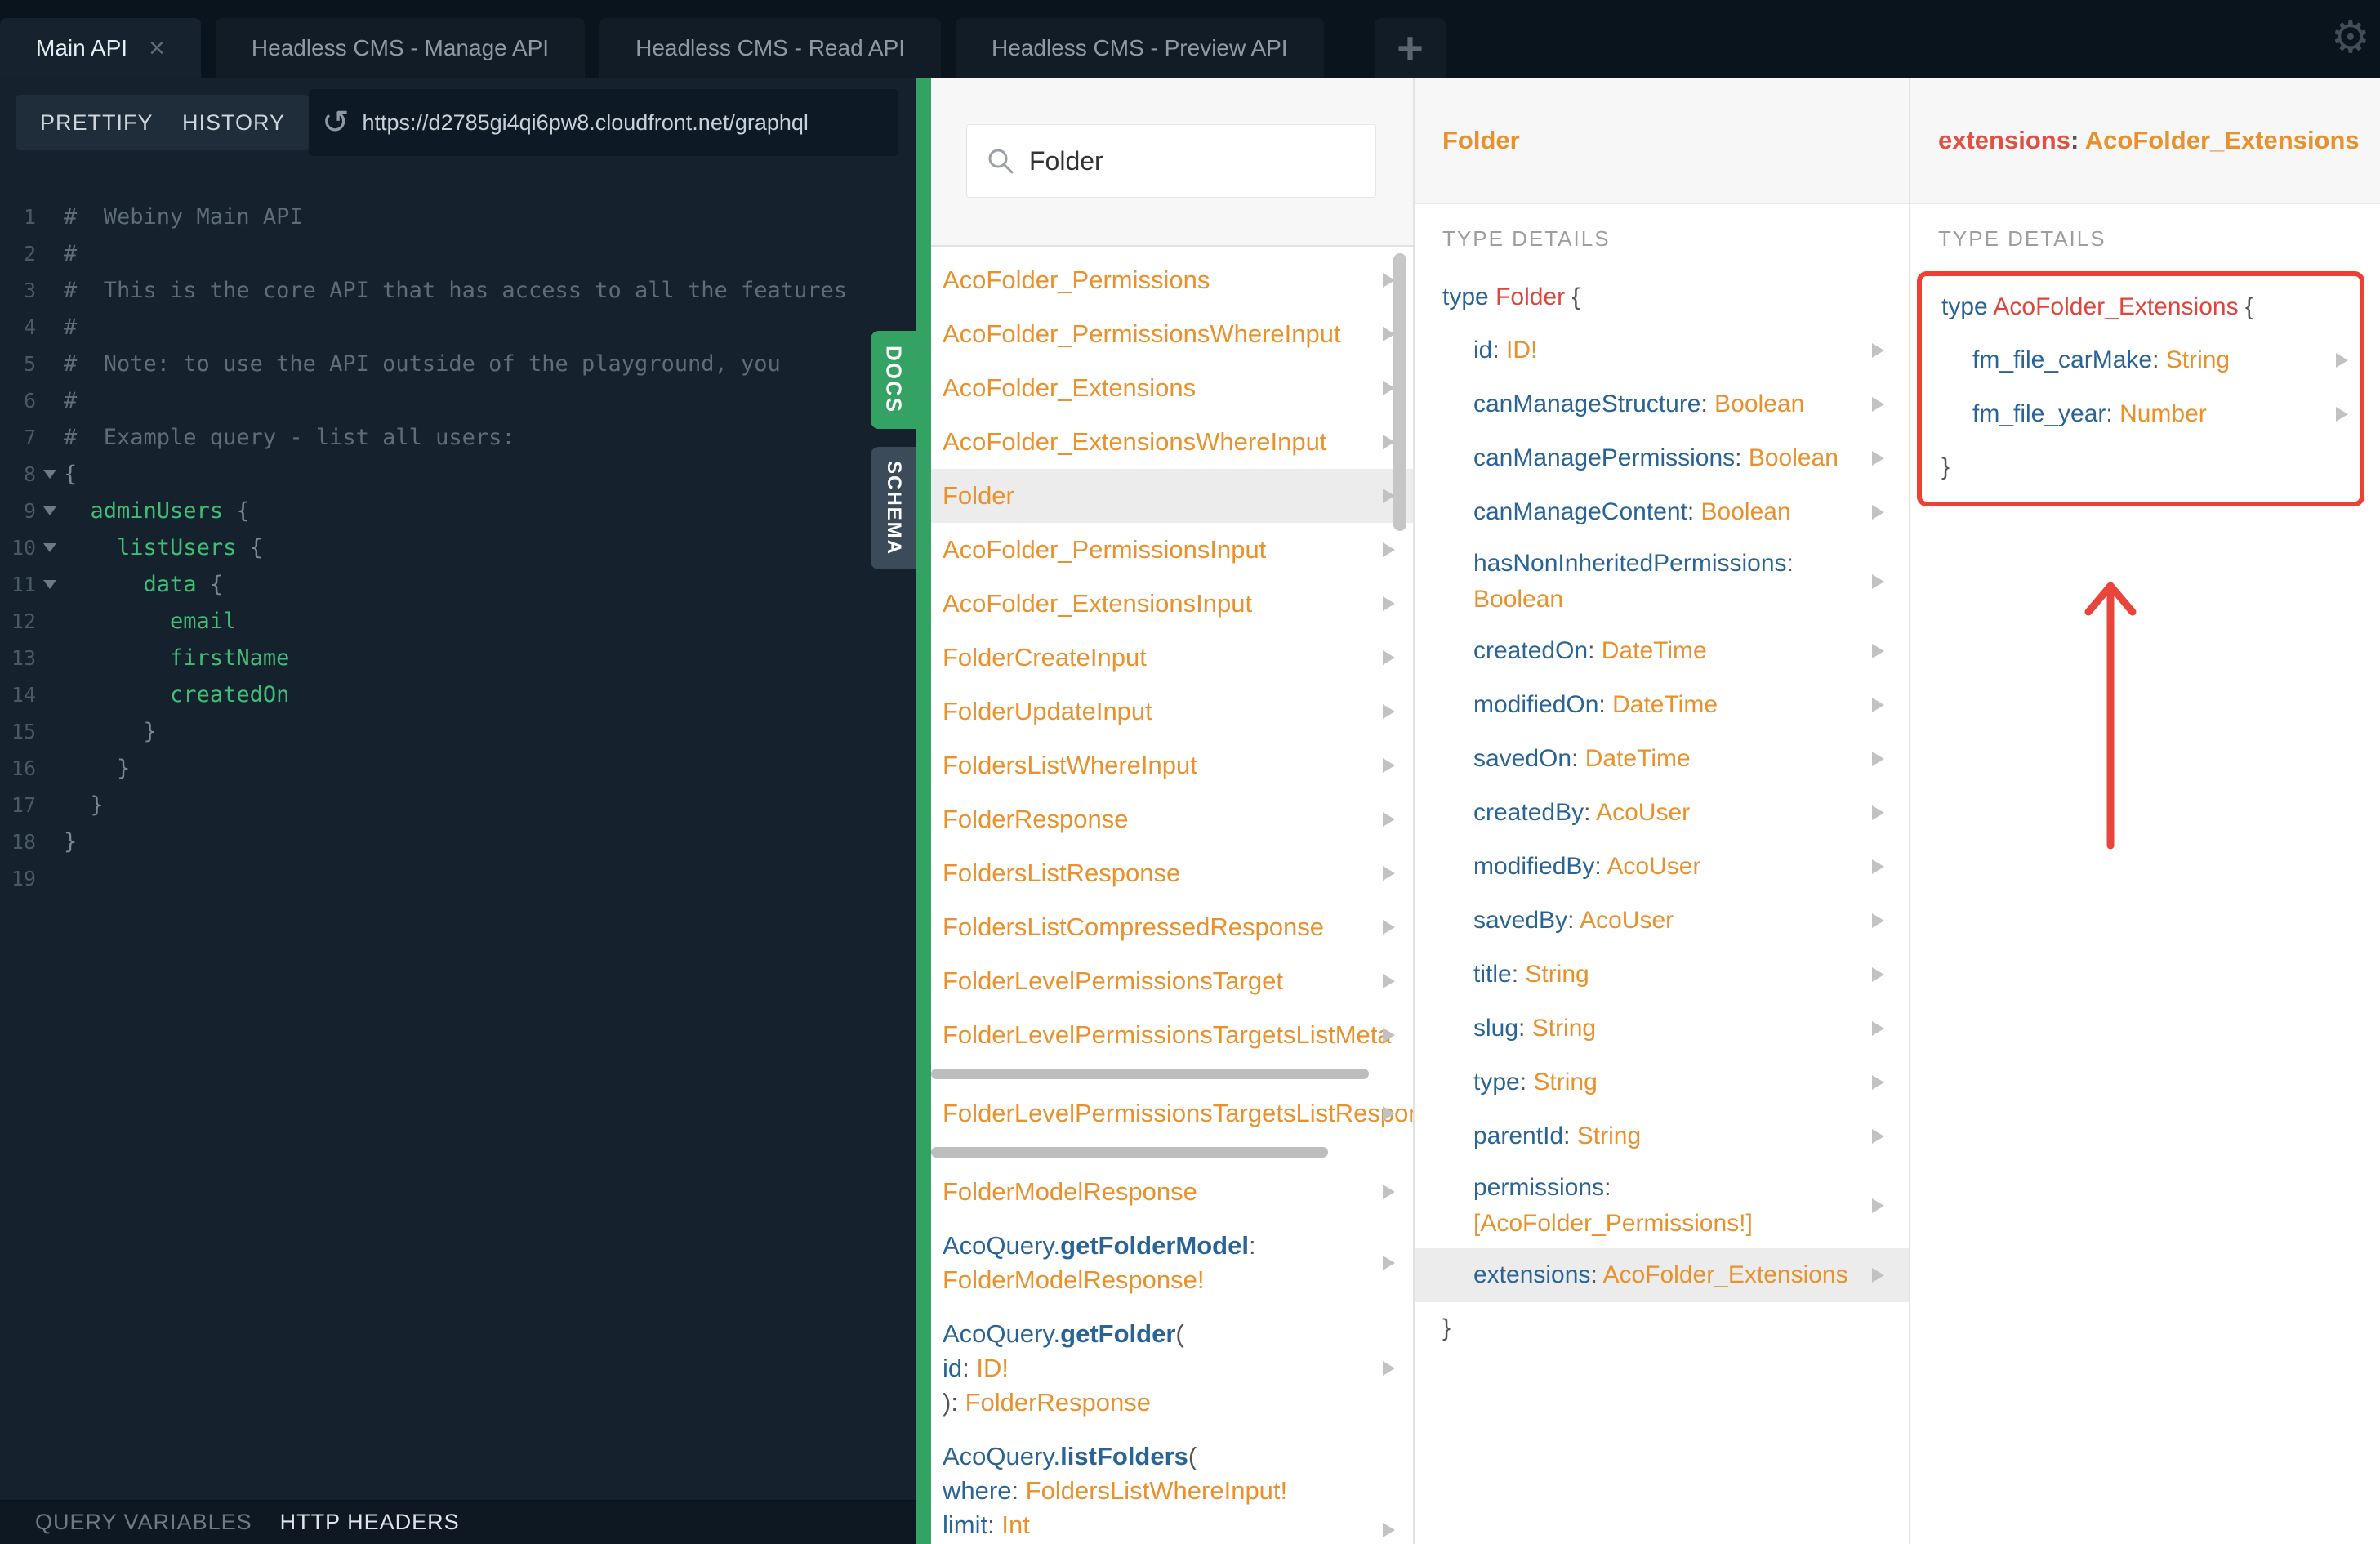 This screenshot has width=2380, height=1544. Describe the element at coordinates (2151, 360) in the screenshot. I see `field-row-fm_file_carMake: fm_file_carMake: String` at that location.